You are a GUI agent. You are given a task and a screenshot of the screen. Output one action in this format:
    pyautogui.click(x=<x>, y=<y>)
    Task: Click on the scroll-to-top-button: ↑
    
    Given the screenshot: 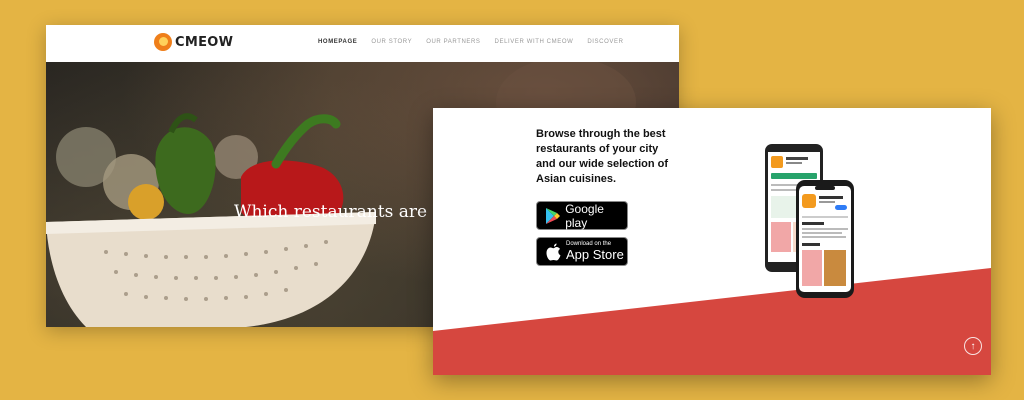 What is the action you would take?
    pyautogui.click(x=973, y=346)
    